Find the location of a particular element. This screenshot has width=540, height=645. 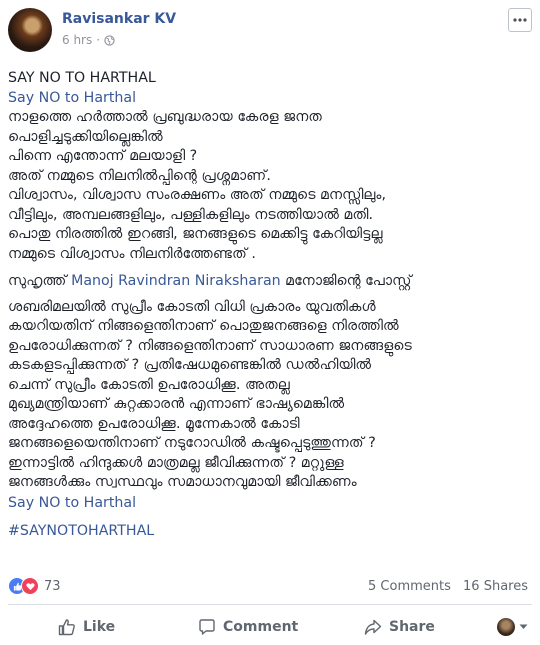

caret-down-icon is located at coordinates (523, 626).